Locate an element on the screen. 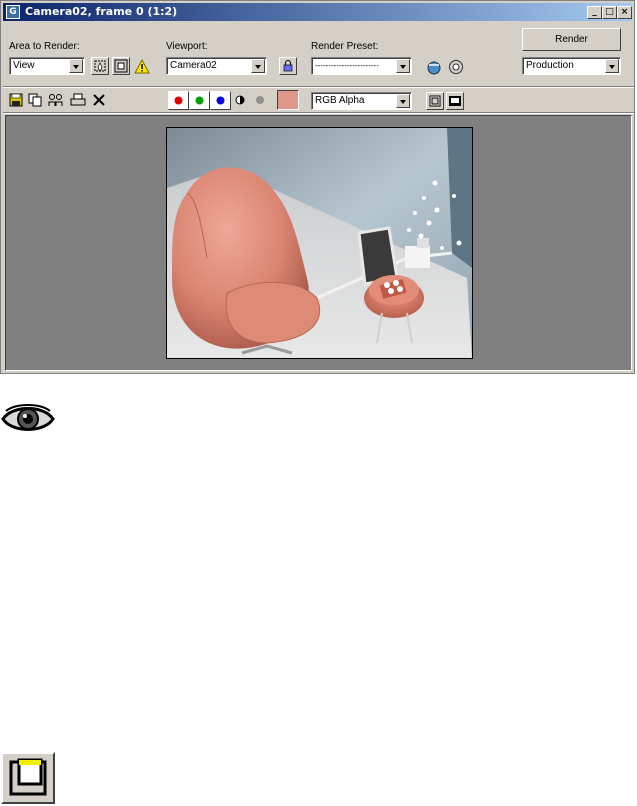 This screenshot has width=637, height=806. red-channel-button is located at coordinates (178, 100).